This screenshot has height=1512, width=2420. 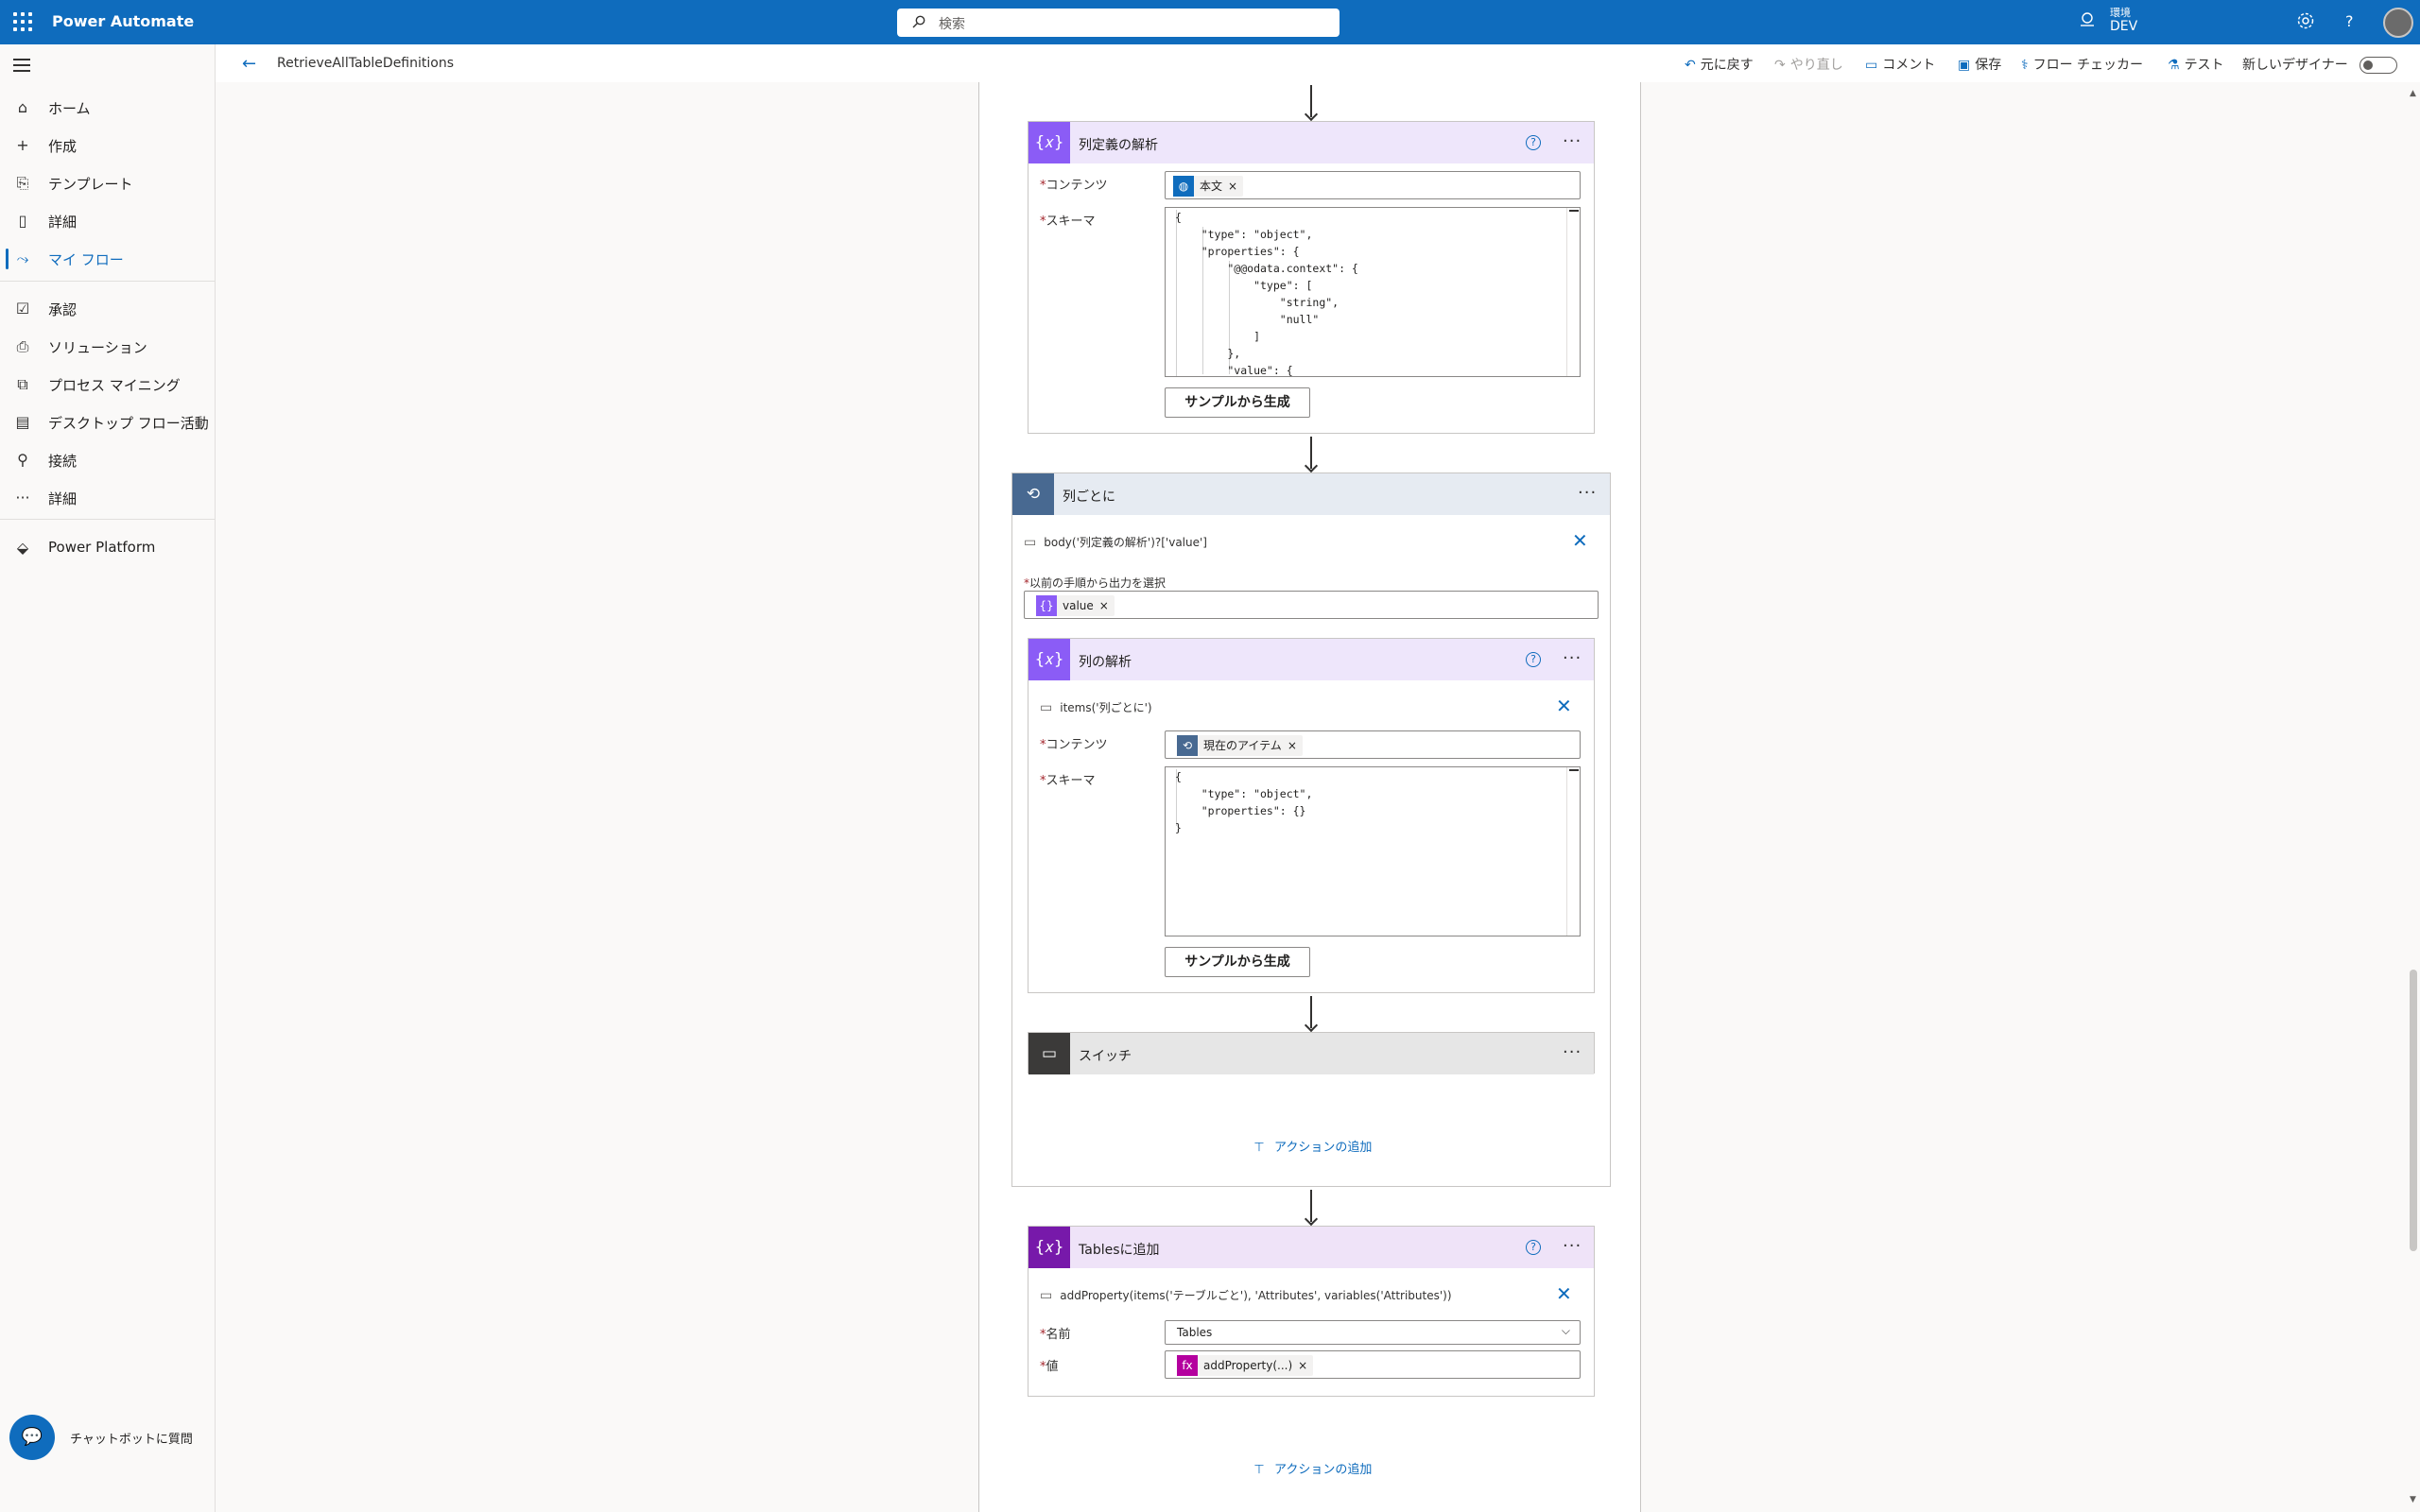 I want to click on top-bar: Power Automate 検索 環境 DEV ?, so click(x=1210, y=22).